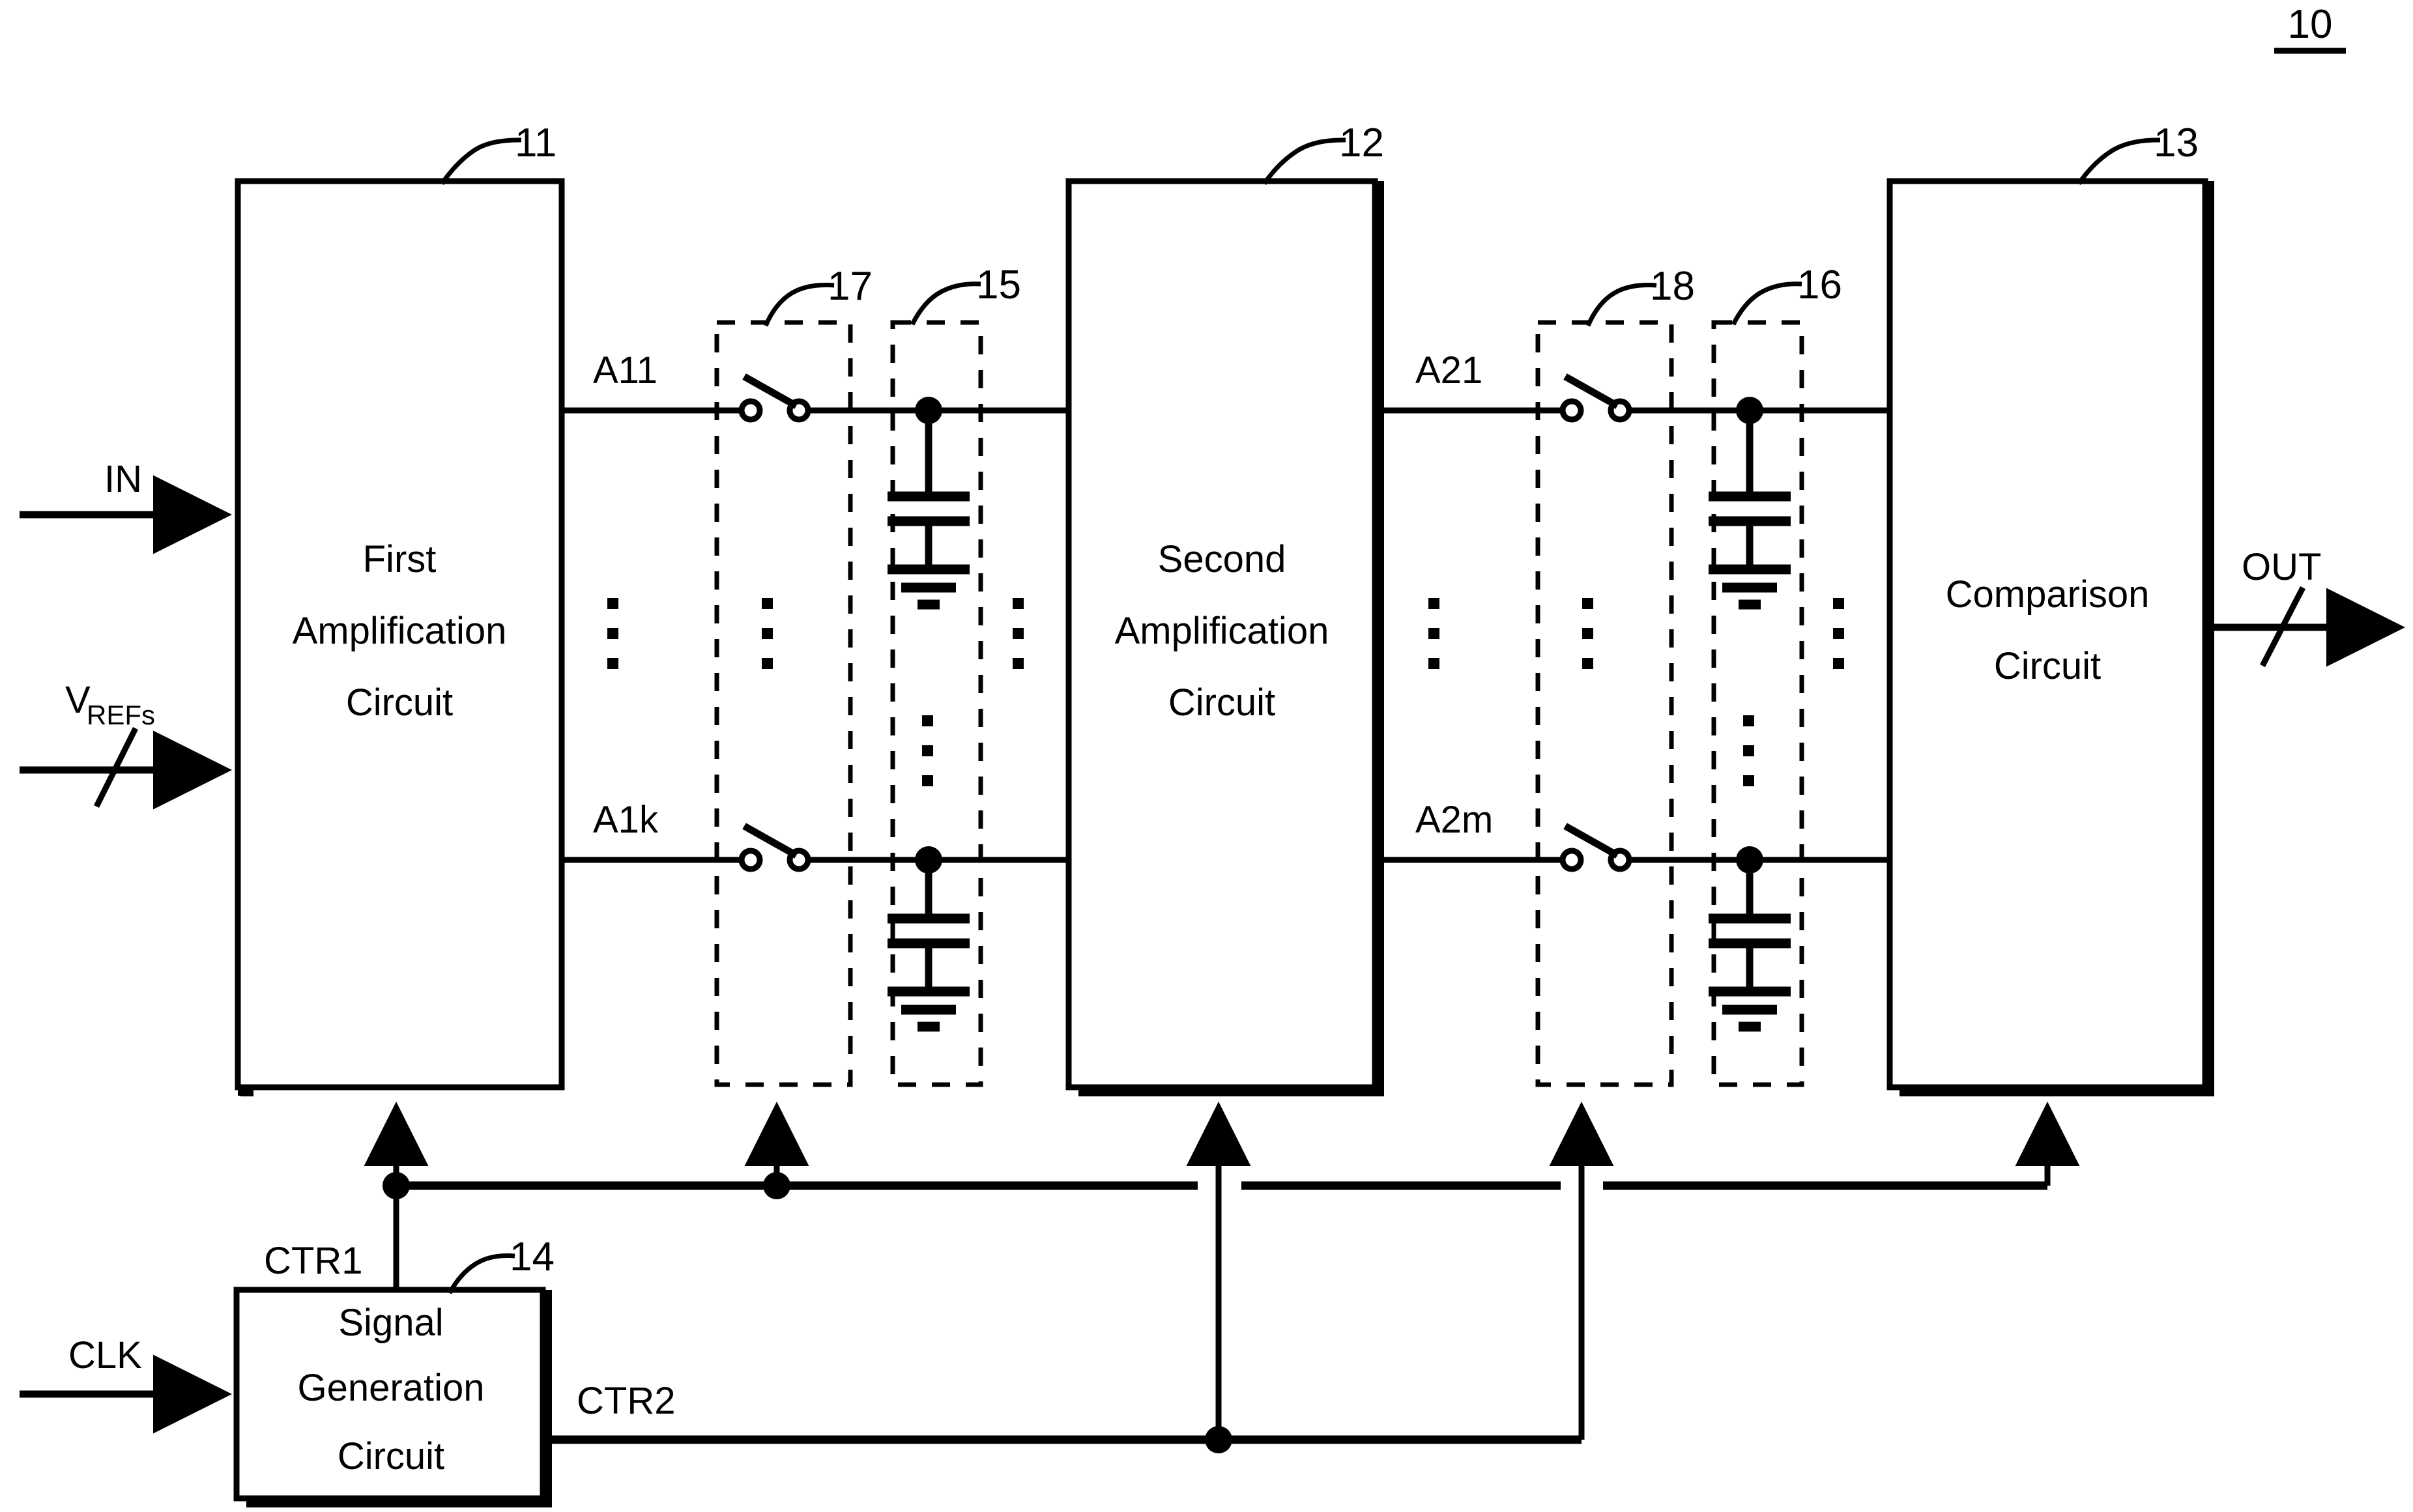 The image size is (2413, 1512). Describe the element at coordinates (850, 286) in the screenshot. I see `ref-number-17: 17` at that location.